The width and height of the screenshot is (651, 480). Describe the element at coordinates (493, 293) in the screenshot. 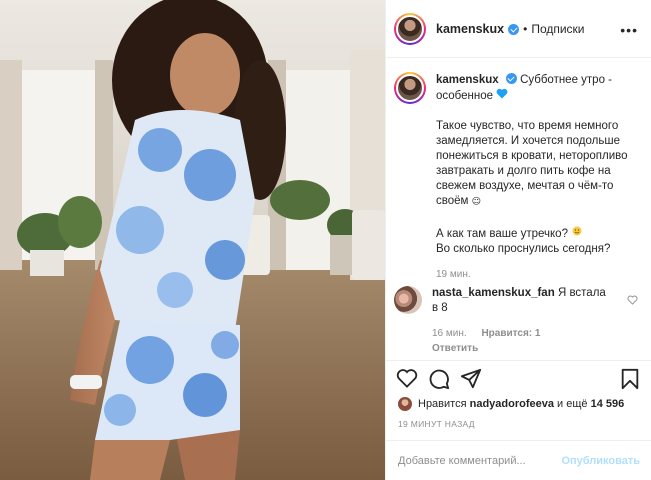

I see `commenter-username: nasta_kamenskux_fan` at that location.